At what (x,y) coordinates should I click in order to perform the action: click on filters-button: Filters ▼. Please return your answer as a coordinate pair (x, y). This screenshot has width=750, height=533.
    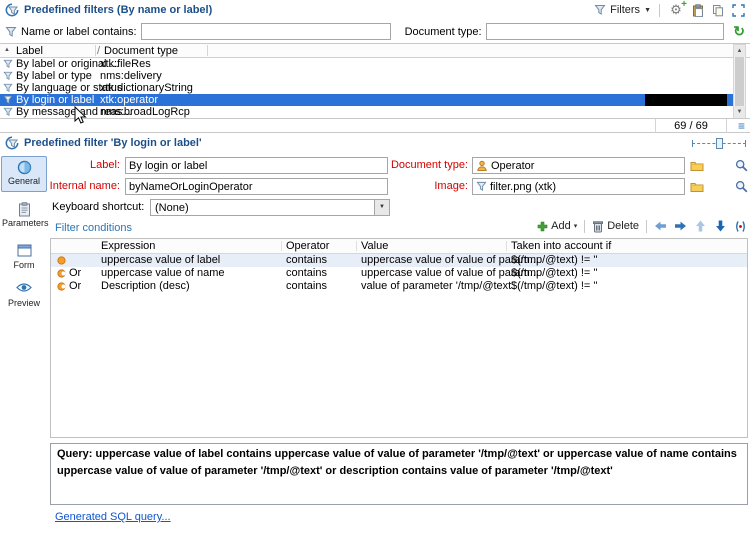
    Looking at the image, I should click on (622, 10).